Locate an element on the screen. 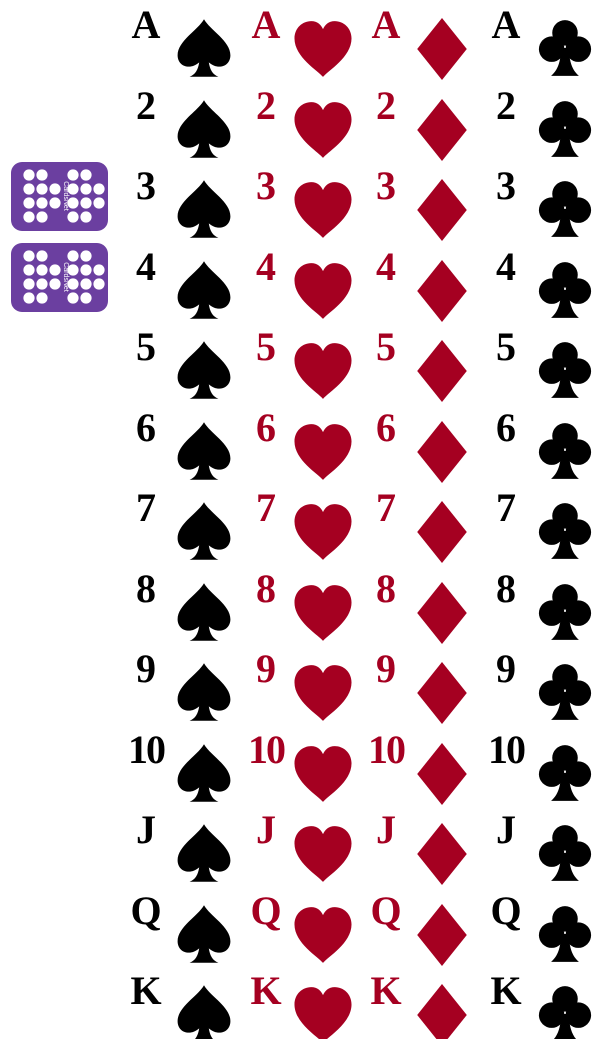 The width and height of the screenshot is (600, 1039). rank-3-clubs: 3 is located at coordinates (506, 186).